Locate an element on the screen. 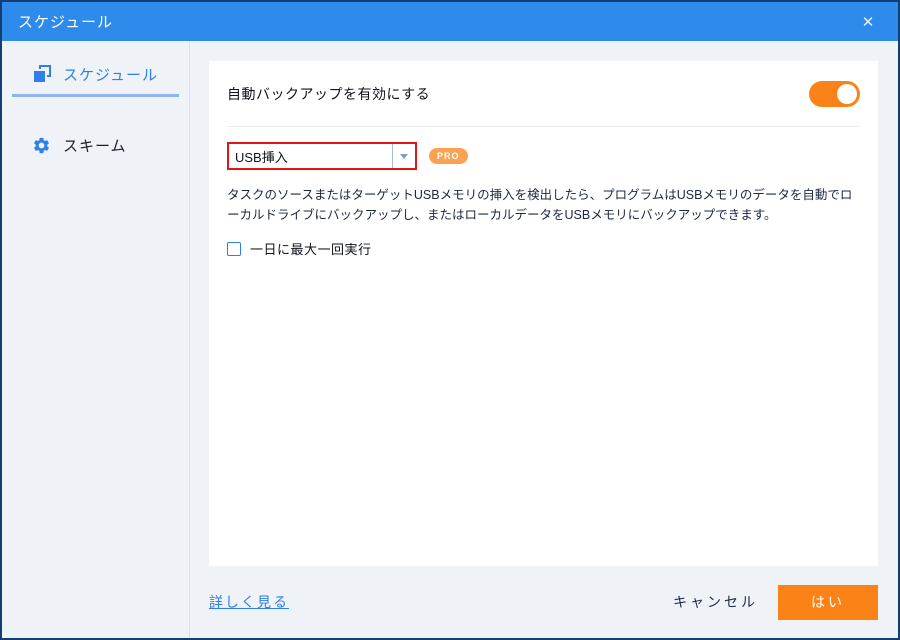 The width and height of the screenshot is (900, 640). sidebar-item-label: スケジュール is located at coordinates (110, 75).